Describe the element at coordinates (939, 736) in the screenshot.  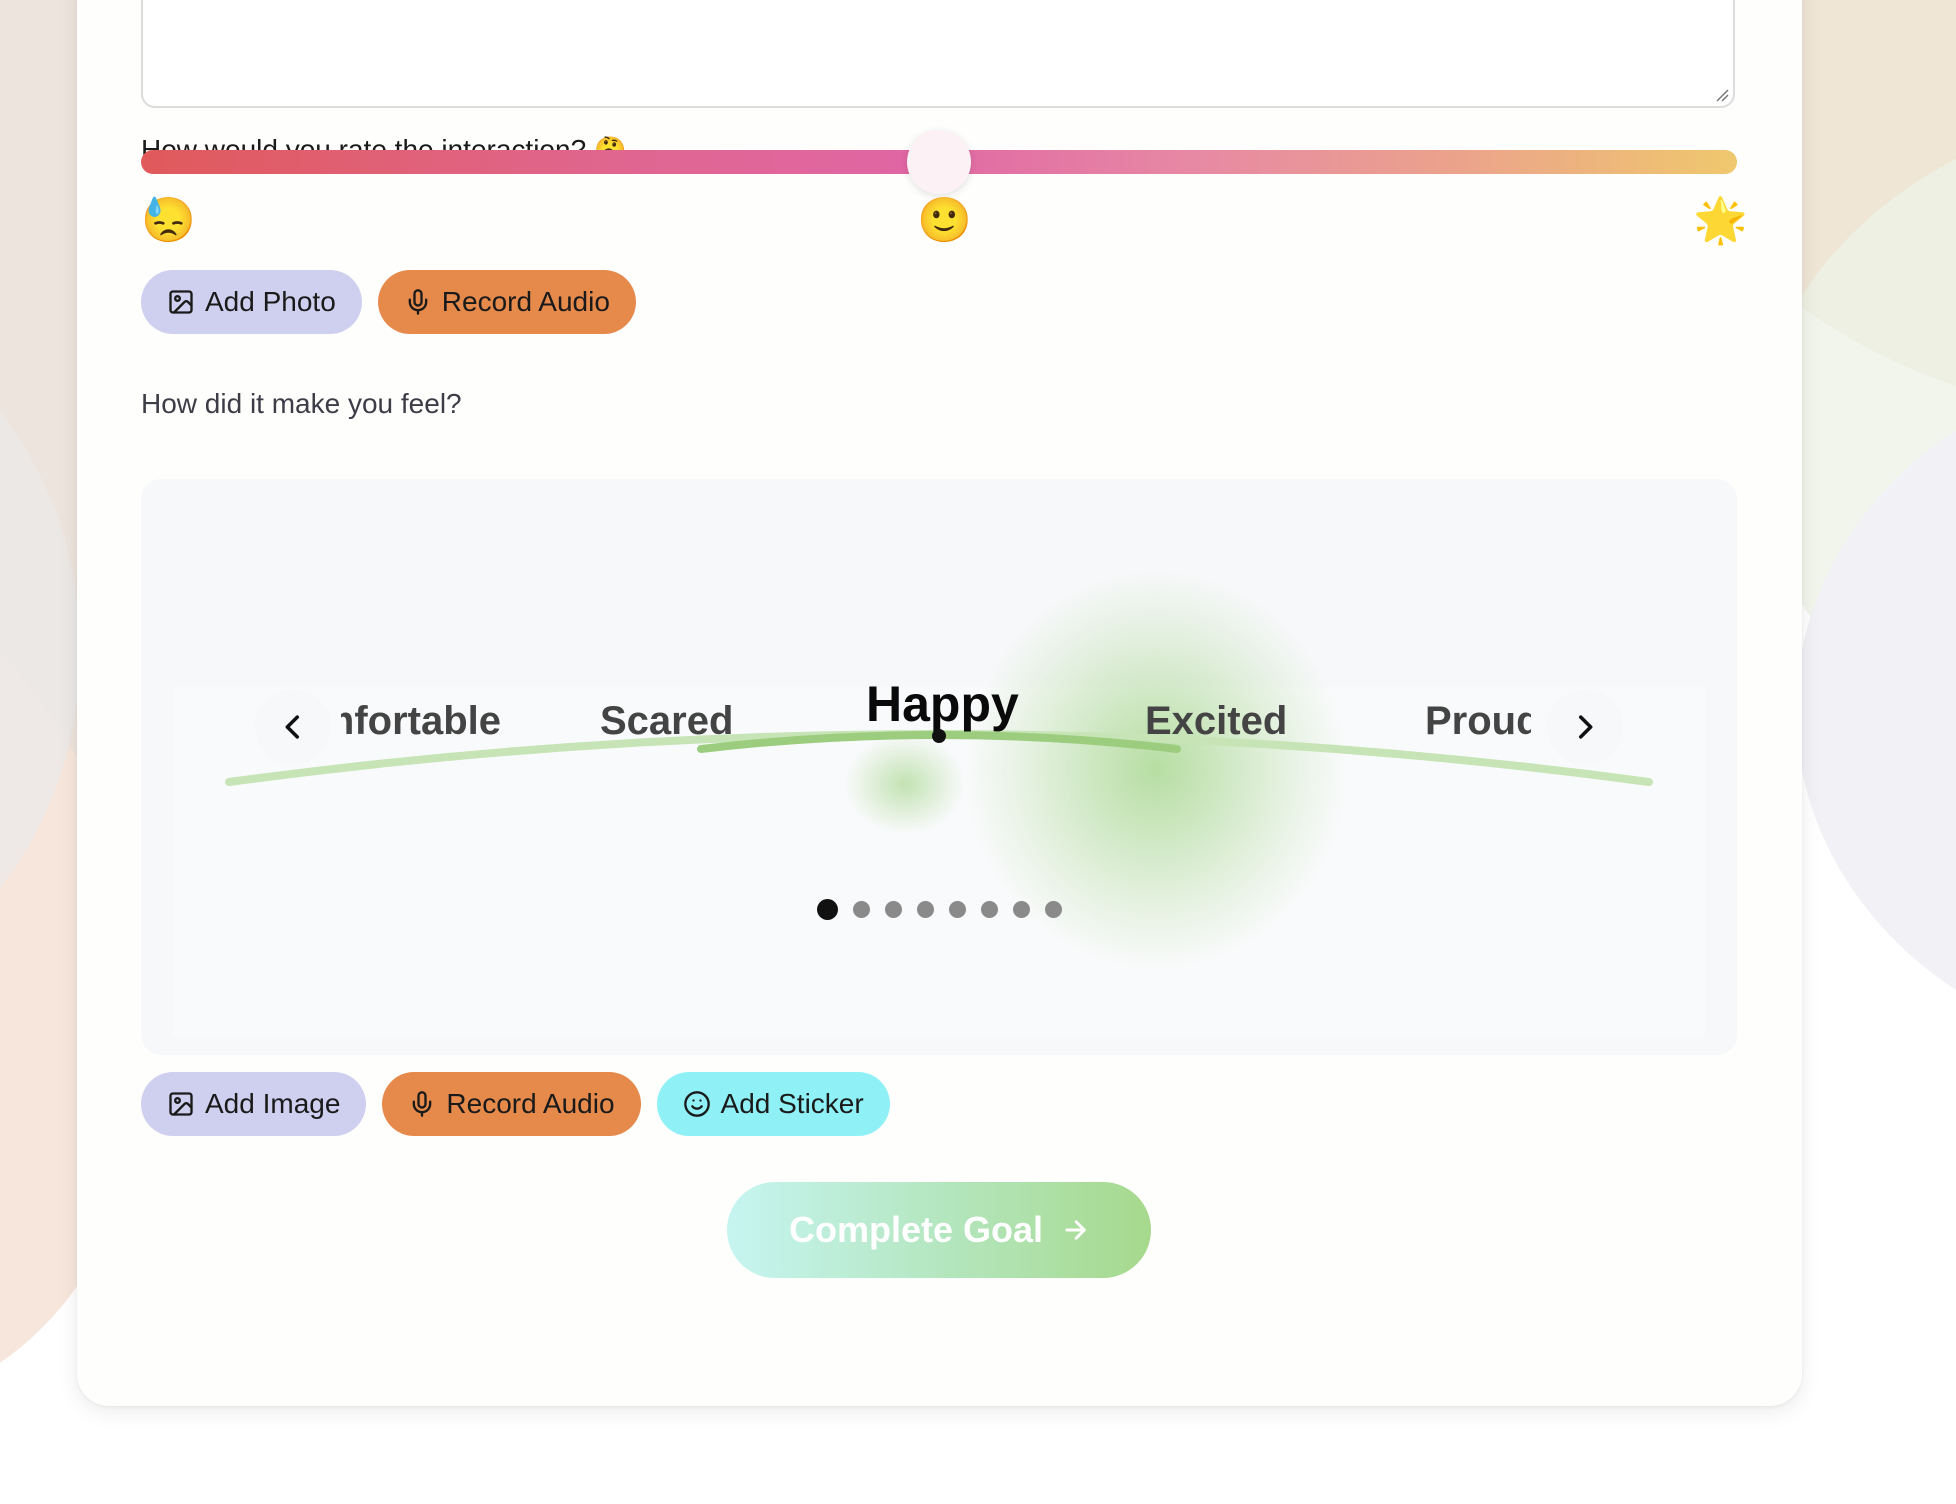
I see `selection-indicator` at that location.